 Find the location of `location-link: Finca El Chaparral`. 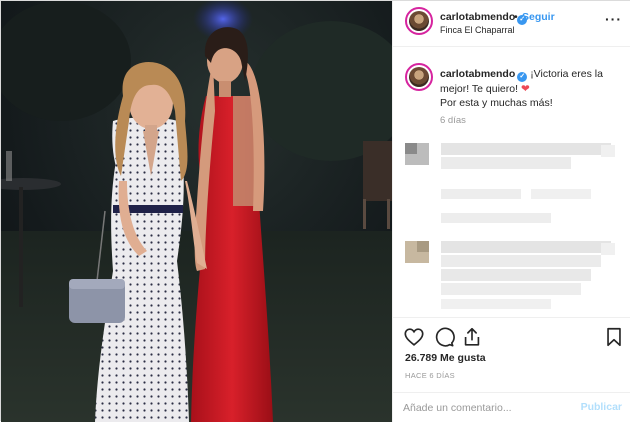

location-link: Finca El Chaparral is located at coordinates (477, 30).